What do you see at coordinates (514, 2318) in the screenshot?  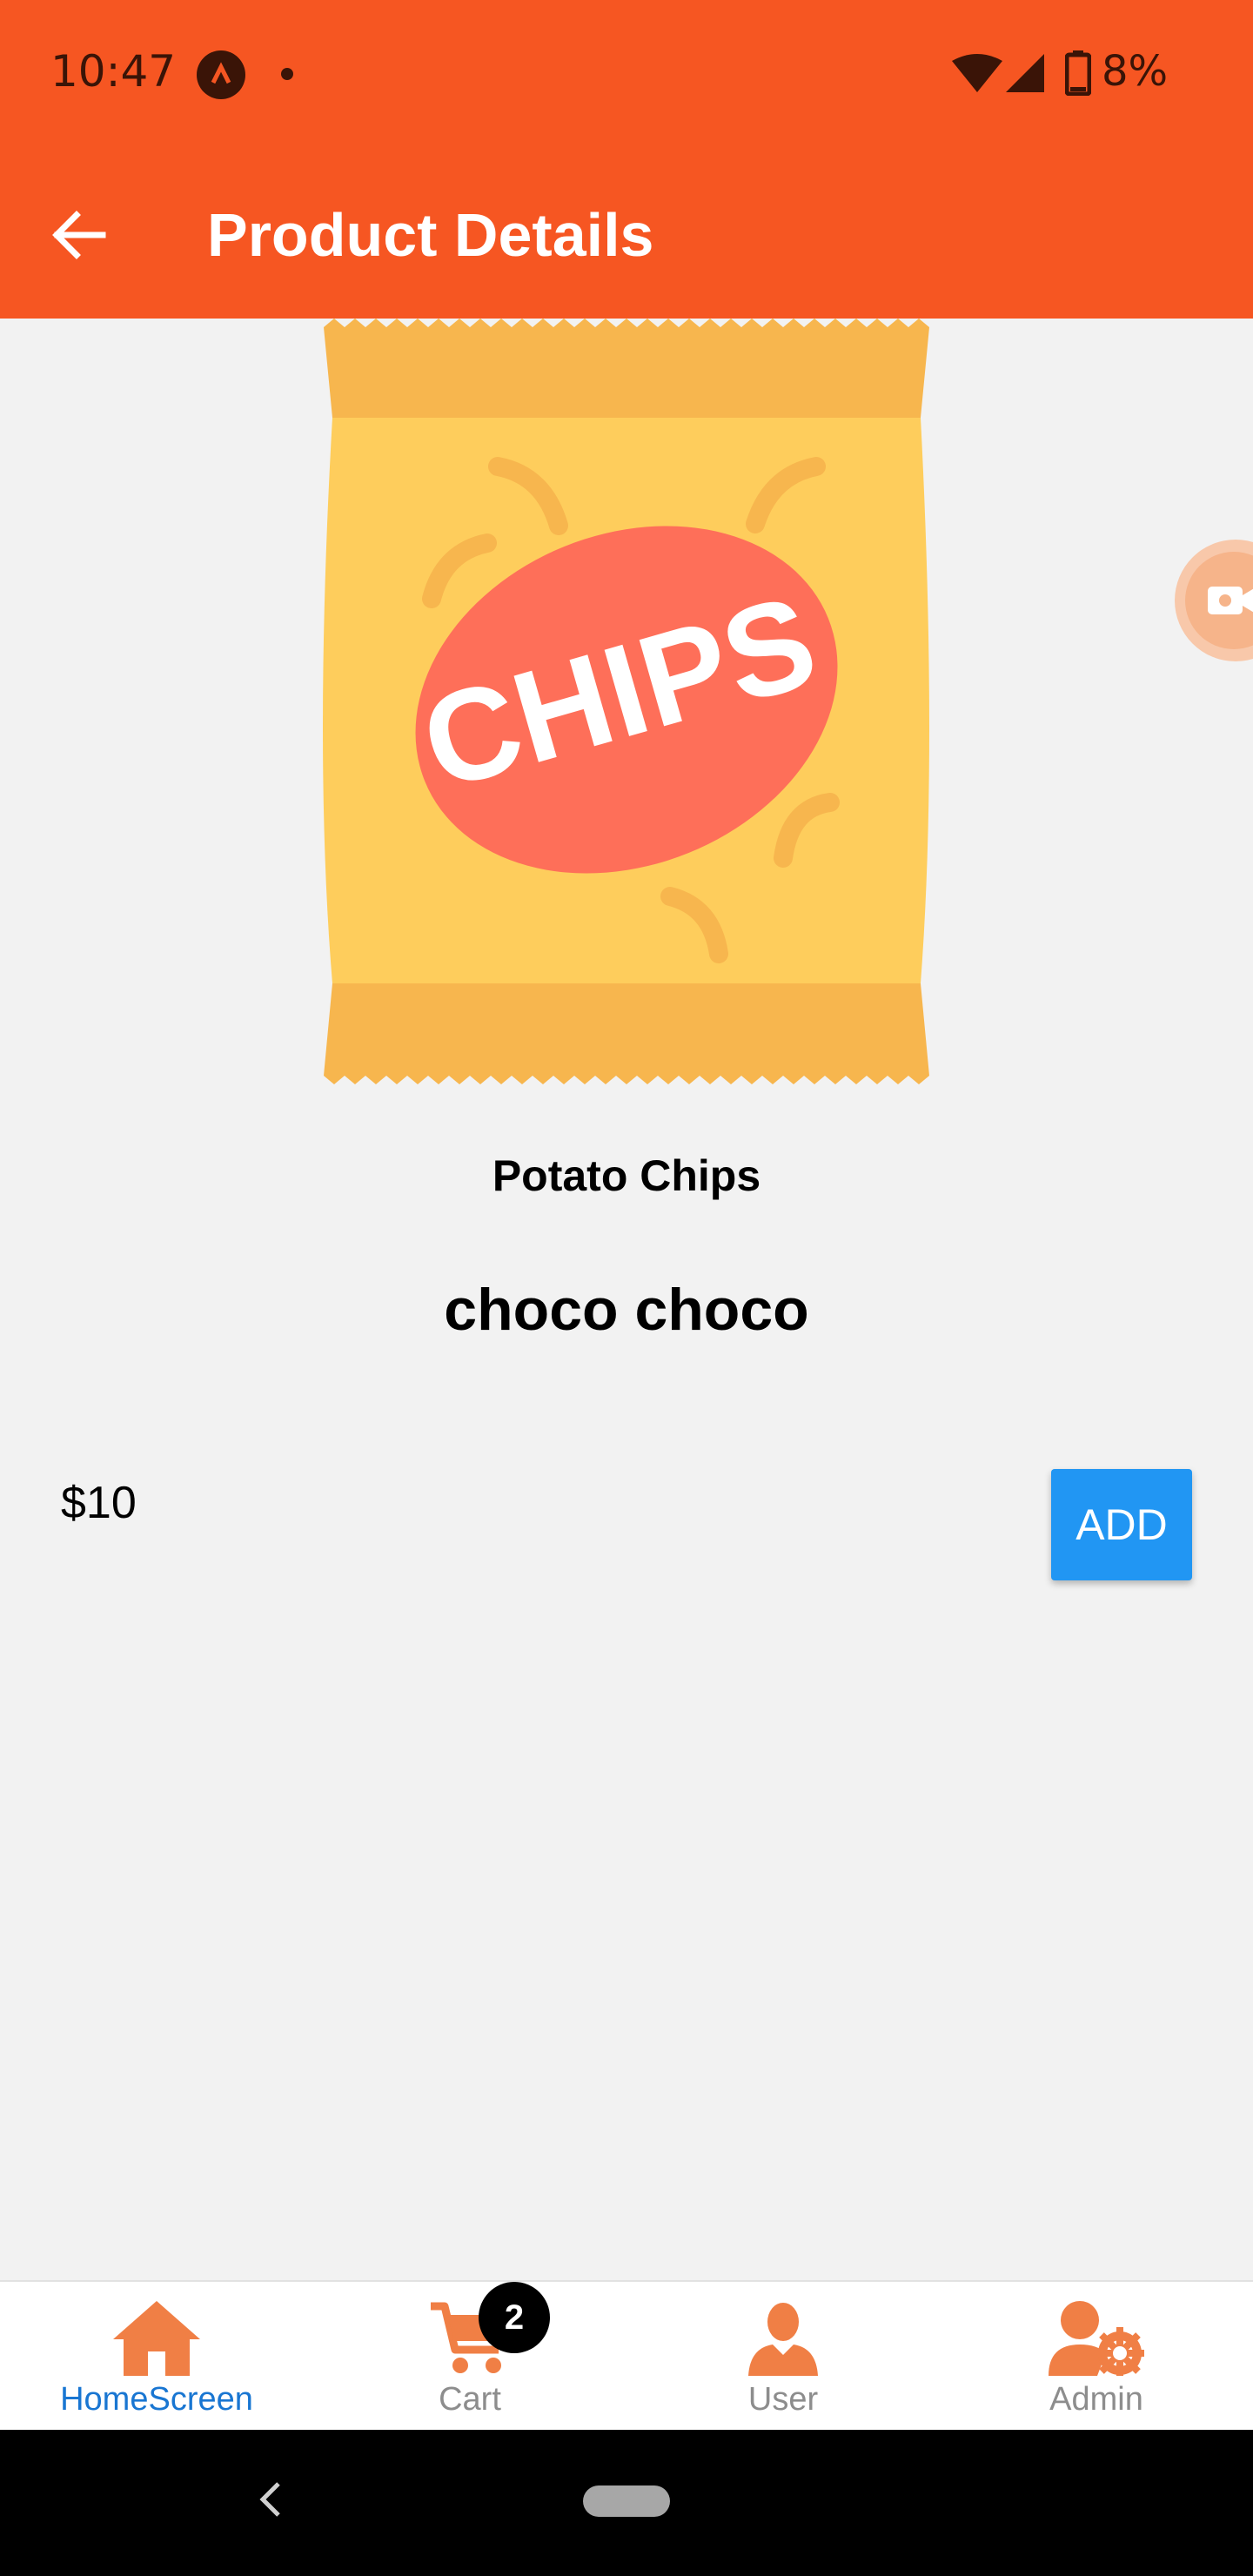 I see `cart-count-badge: 2` at bounding box center [514, 2318].